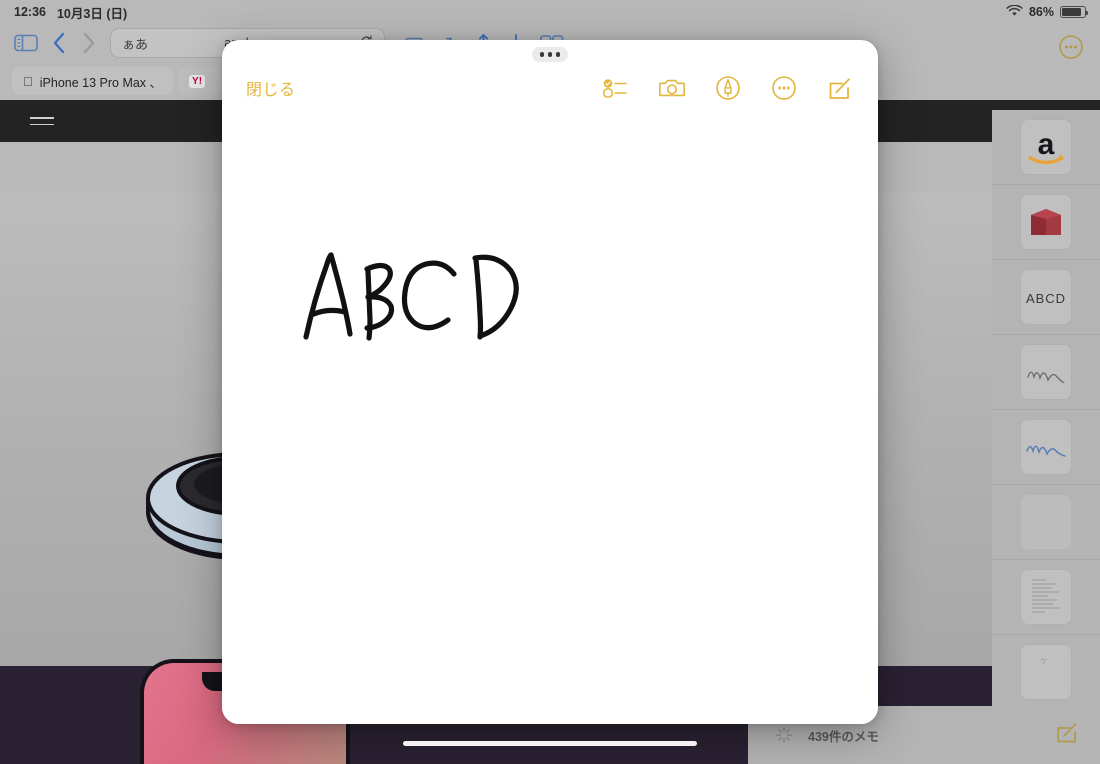 The width and height of the screenshot is (1100, 764). I want to click on chevron-right-icon, so click(88, 43).